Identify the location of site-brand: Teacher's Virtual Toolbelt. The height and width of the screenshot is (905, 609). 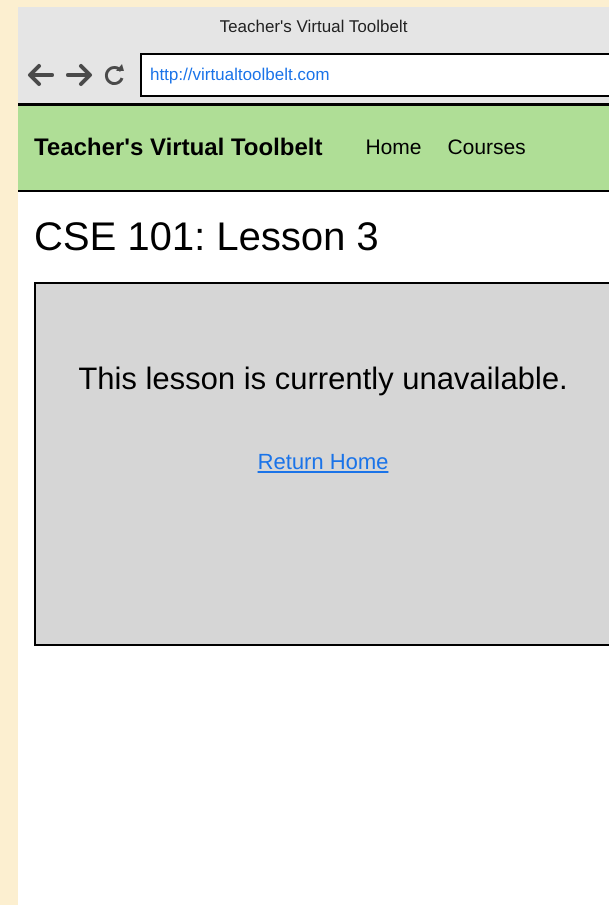
(178, 148).